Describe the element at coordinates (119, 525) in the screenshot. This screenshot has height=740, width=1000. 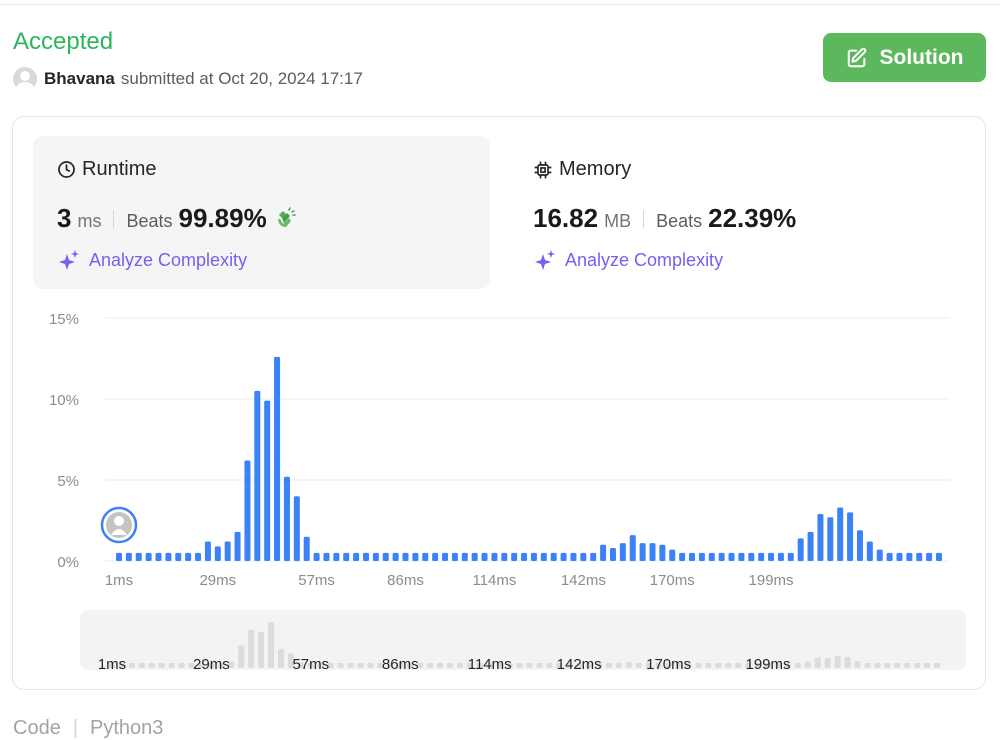
I see `your-submission-marker` at that location.